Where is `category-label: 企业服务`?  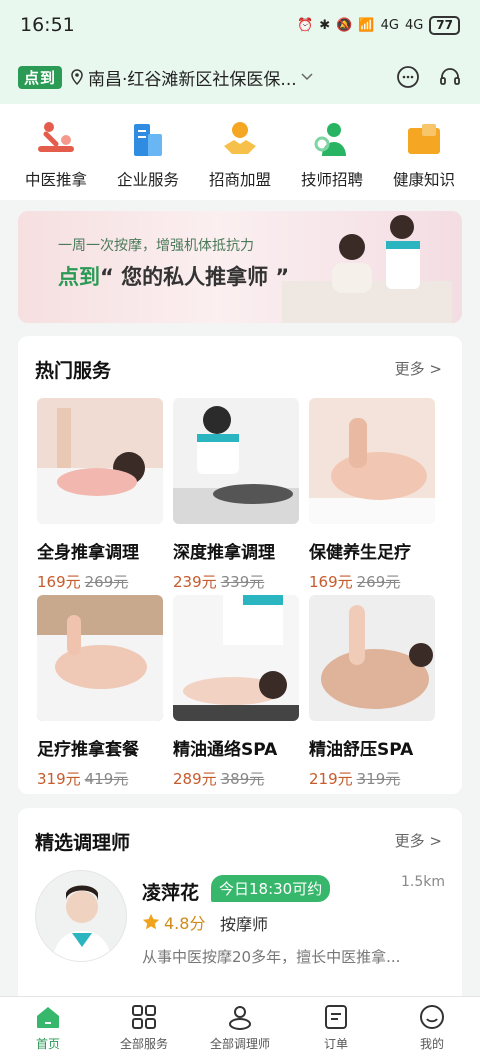
category-label: 企业服务 is located at coordinates (147, 180).